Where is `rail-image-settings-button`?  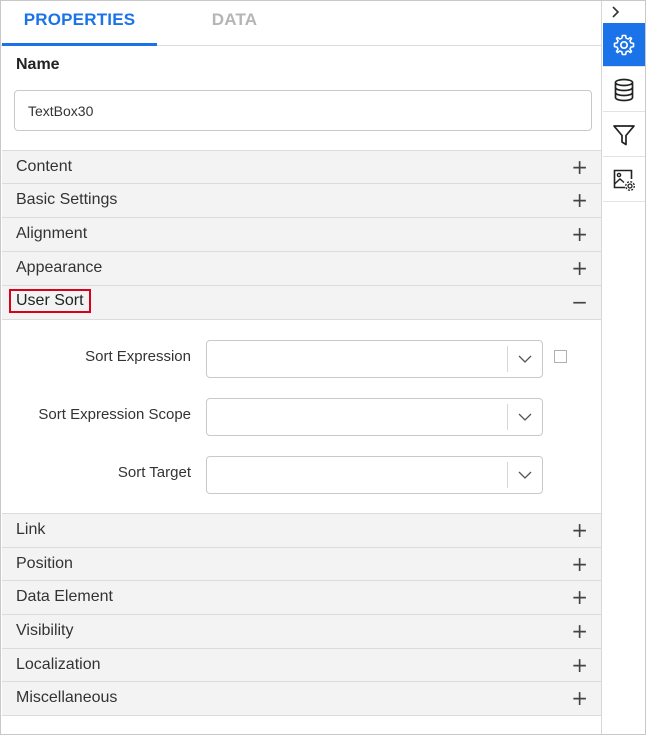 rail-image-settings-button is located at coordinates (624, 180).